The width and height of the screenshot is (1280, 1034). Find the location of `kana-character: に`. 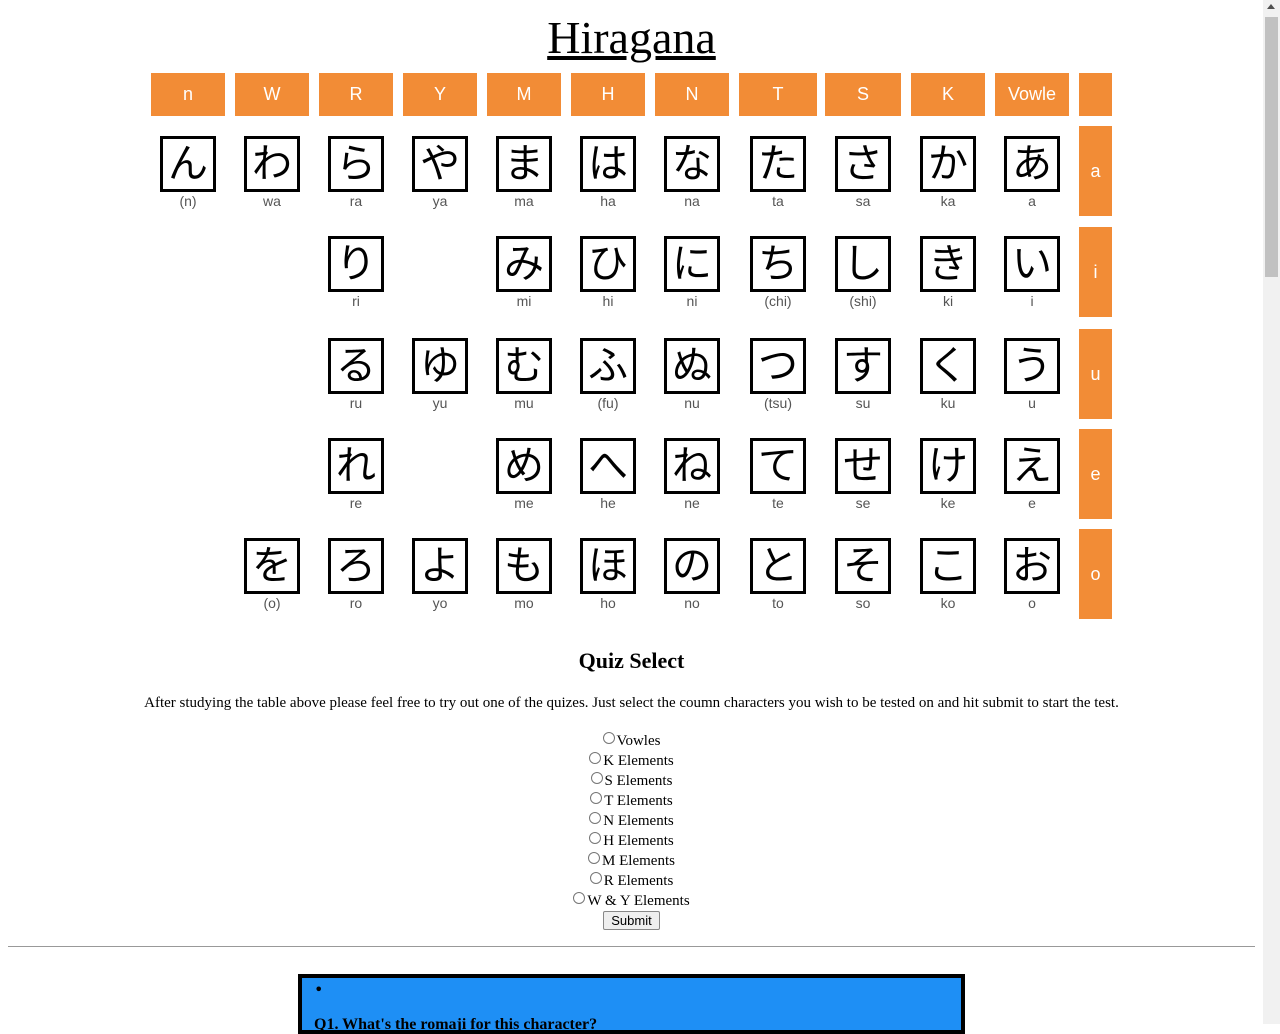

kana-character: に is located at coordinates (692, 264).